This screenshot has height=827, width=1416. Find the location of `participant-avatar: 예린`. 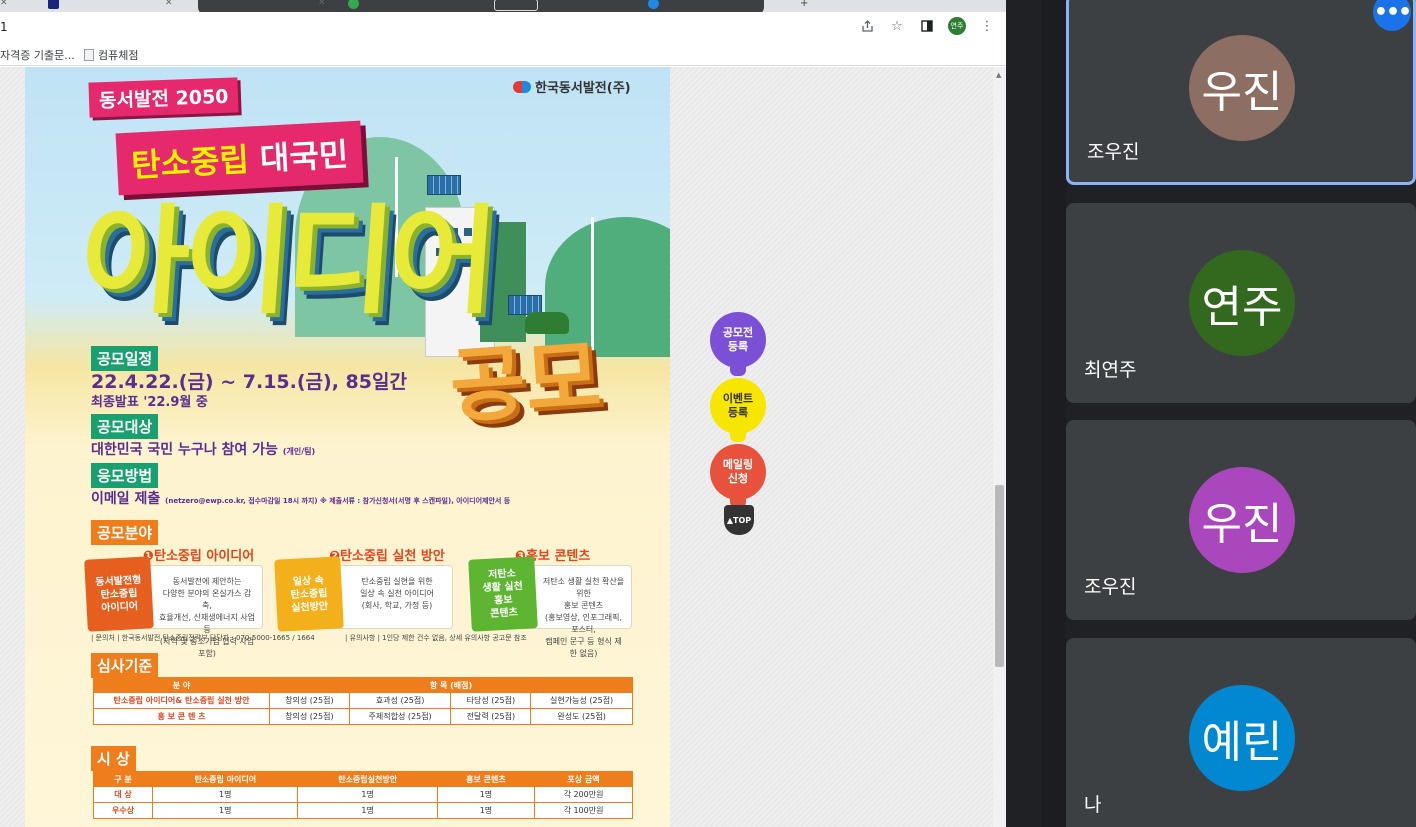

participant-avatar: 예린 is located at coordinates (1242, 738).